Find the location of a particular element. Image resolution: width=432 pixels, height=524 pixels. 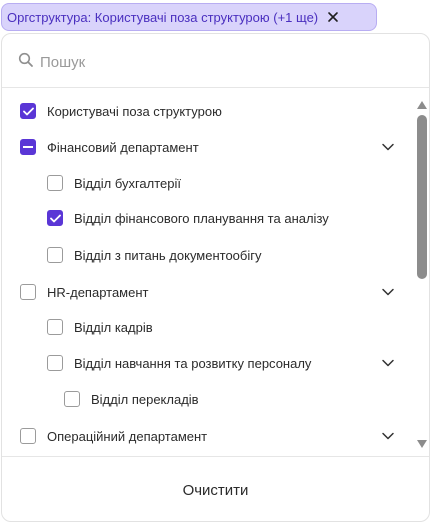

tree-item-document-flow: Відділ з питань документообігу is located at coordinates (154, 255).